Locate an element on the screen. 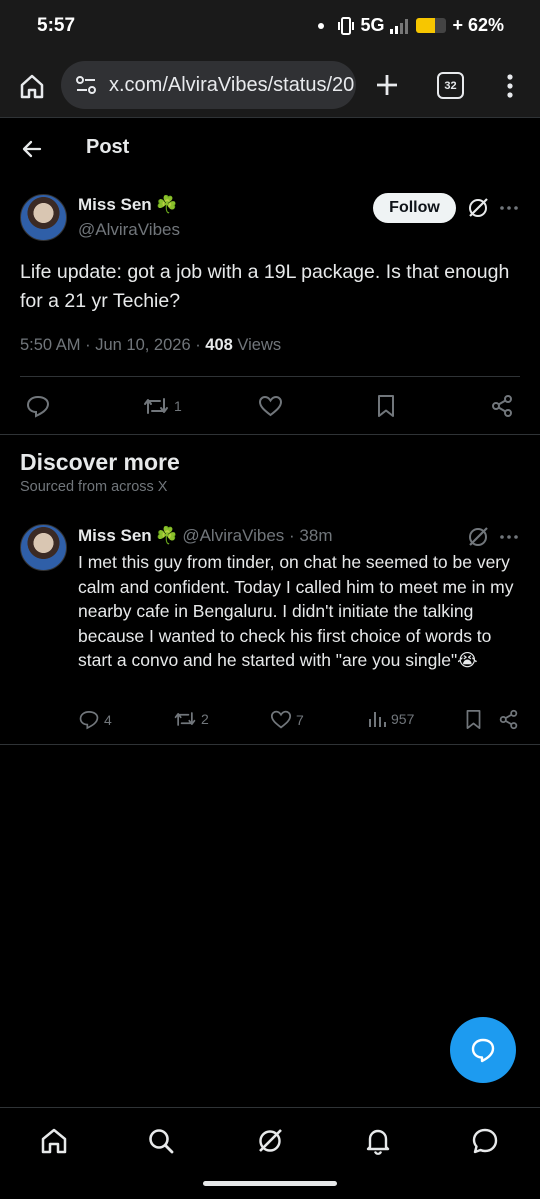  tweet-author-handle: @AlviraVibes · 38m is located at coordinates (255, 535).